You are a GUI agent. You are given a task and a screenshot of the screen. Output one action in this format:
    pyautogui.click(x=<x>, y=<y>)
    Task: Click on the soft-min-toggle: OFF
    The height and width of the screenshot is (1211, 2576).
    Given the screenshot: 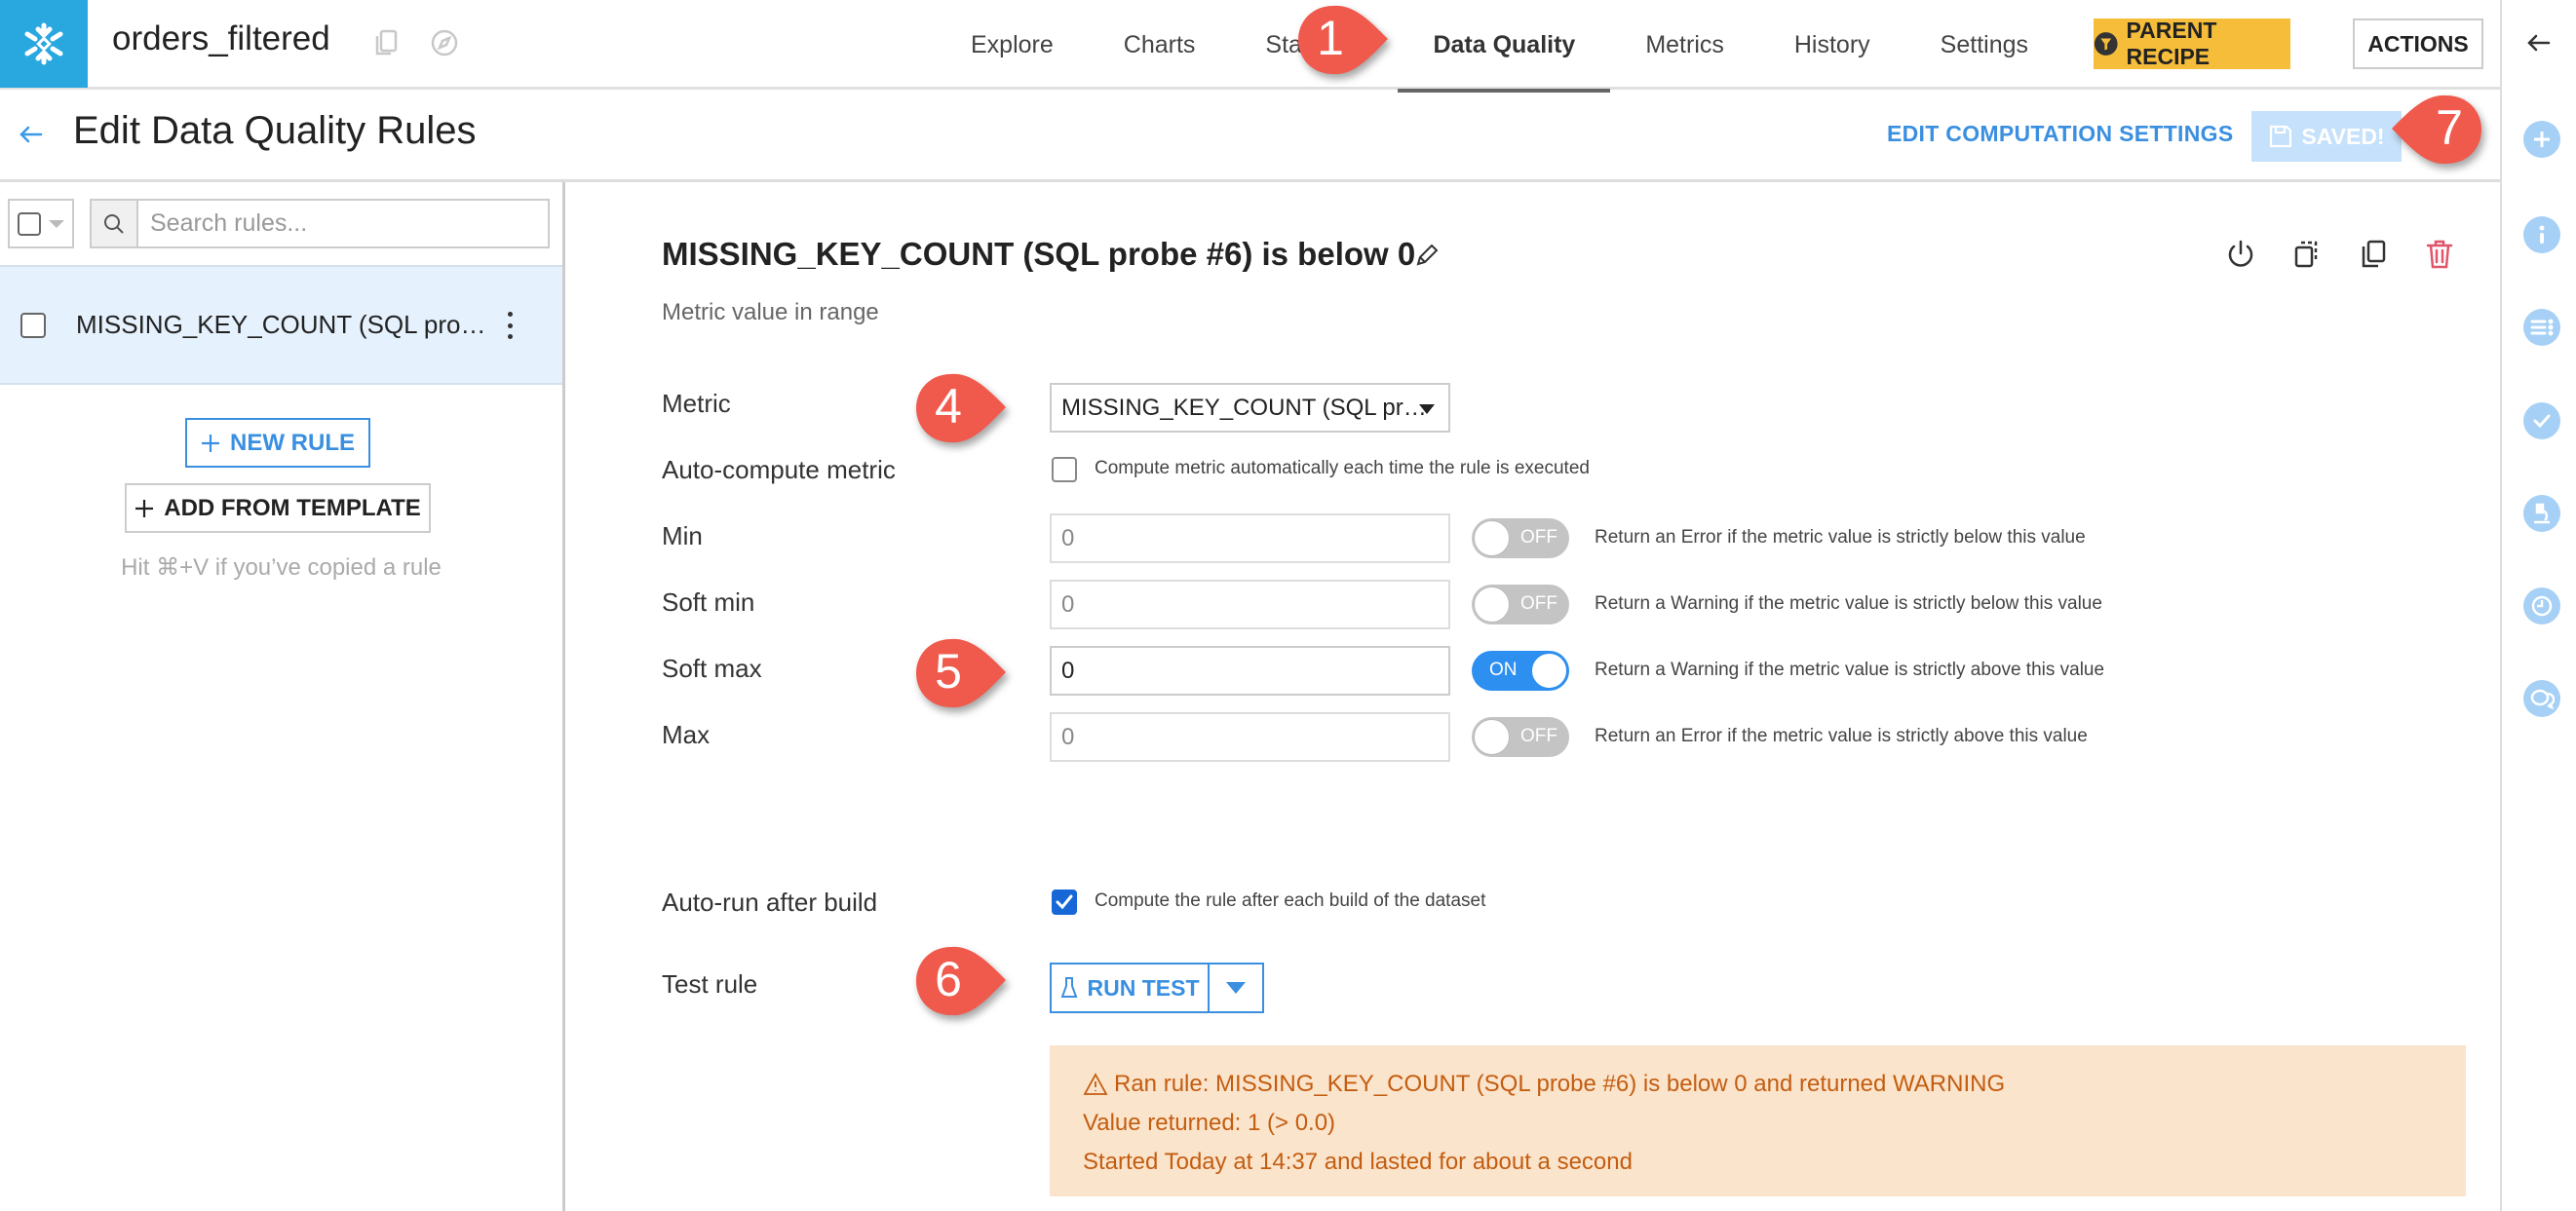 What is the action you would take?
    pyautogui.click(x=1520, y=604)
    